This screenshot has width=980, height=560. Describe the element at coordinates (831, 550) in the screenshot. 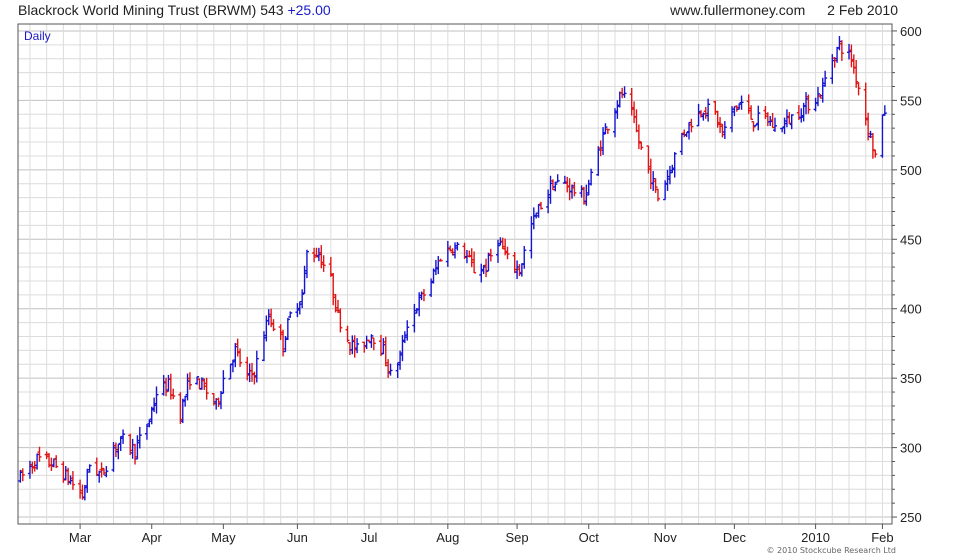

I see `copyright-text: © 2010 Stockcube Research Ltd` at that location.